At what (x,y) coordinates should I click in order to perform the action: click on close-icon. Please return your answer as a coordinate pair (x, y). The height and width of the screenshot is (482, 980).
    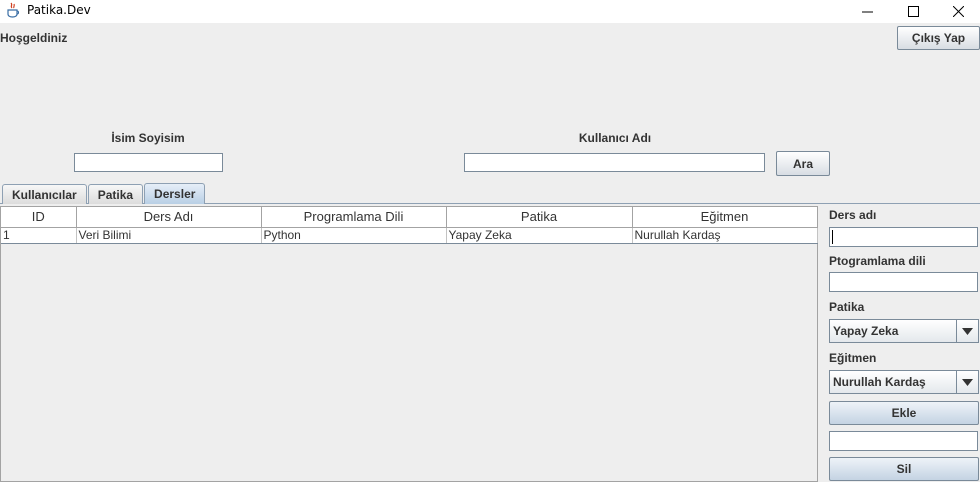
    Looking at the image, I should click on (958, 11).